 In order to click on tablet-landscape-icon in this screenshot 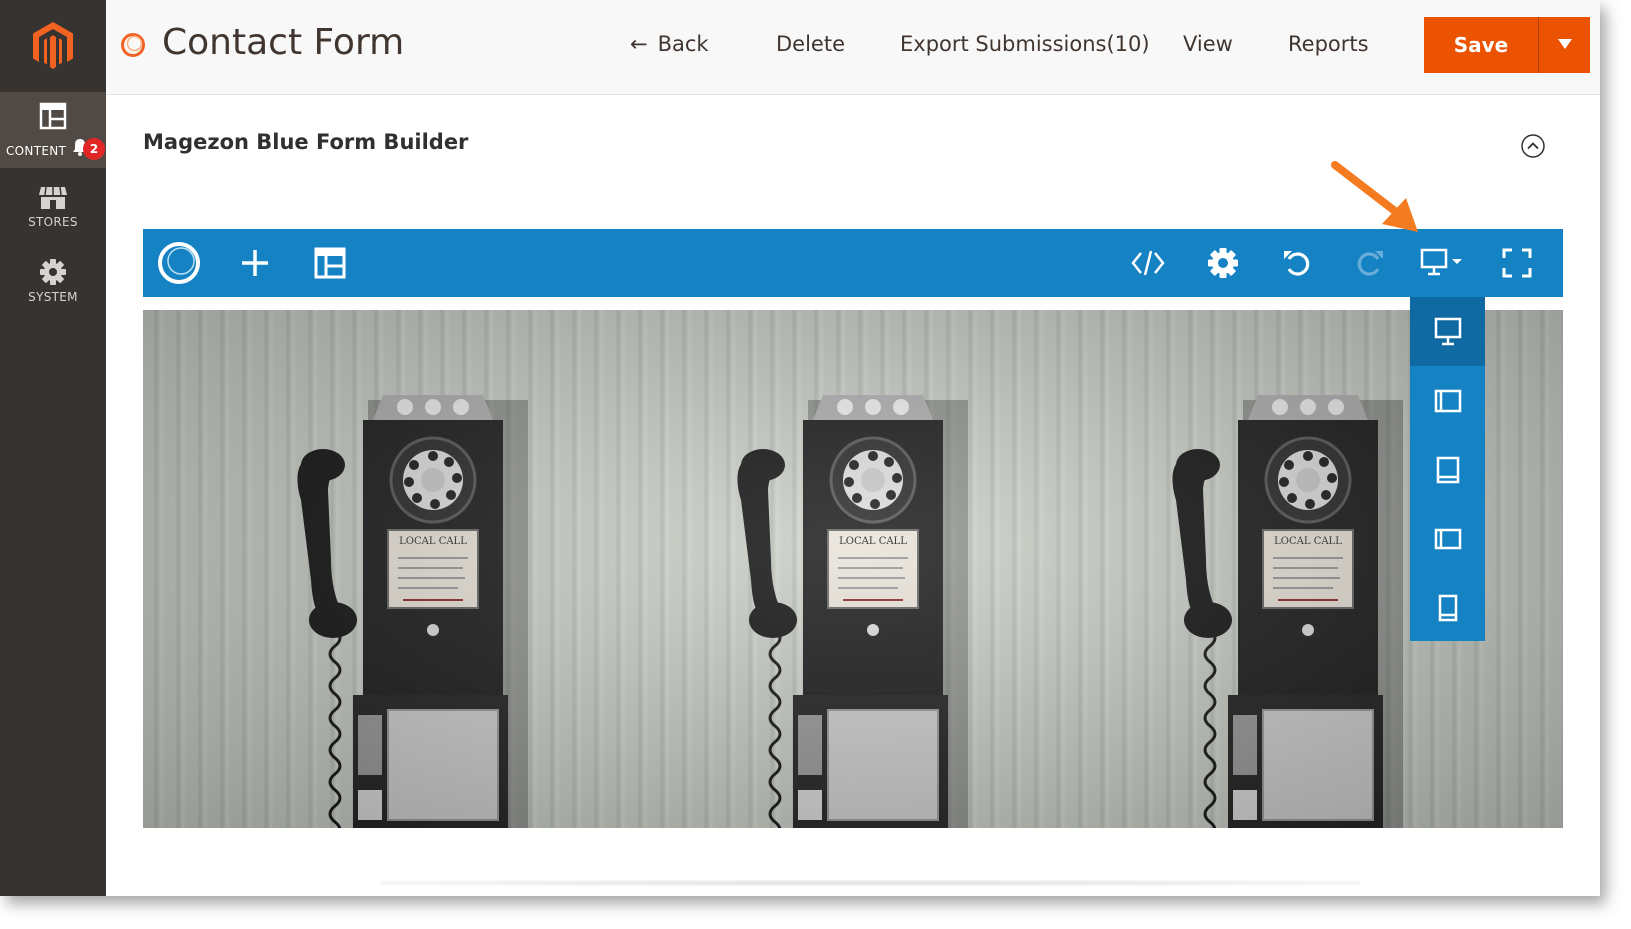, I will do `click(1447, 400)`.